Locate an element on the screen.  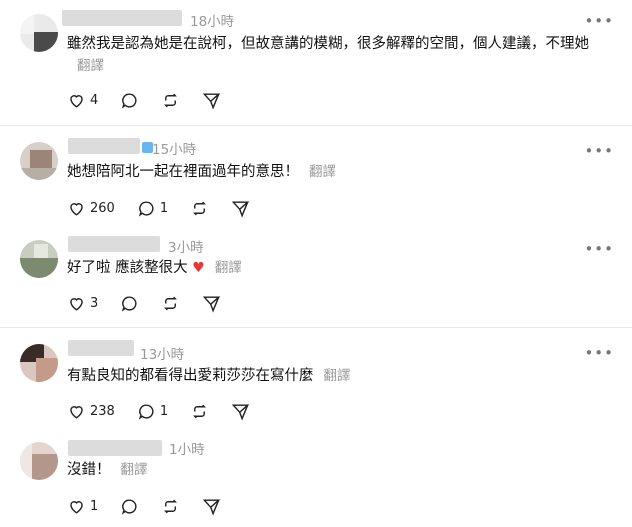
action-bar: 1 is located at coordinates (155, 506).